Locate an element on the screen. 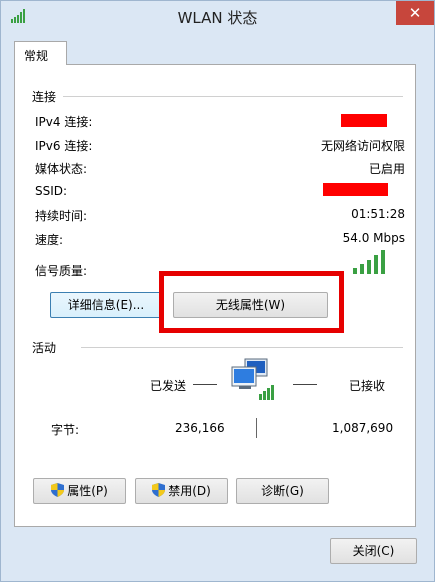  ssid-value-redacted is located at coordinates (355, 189).